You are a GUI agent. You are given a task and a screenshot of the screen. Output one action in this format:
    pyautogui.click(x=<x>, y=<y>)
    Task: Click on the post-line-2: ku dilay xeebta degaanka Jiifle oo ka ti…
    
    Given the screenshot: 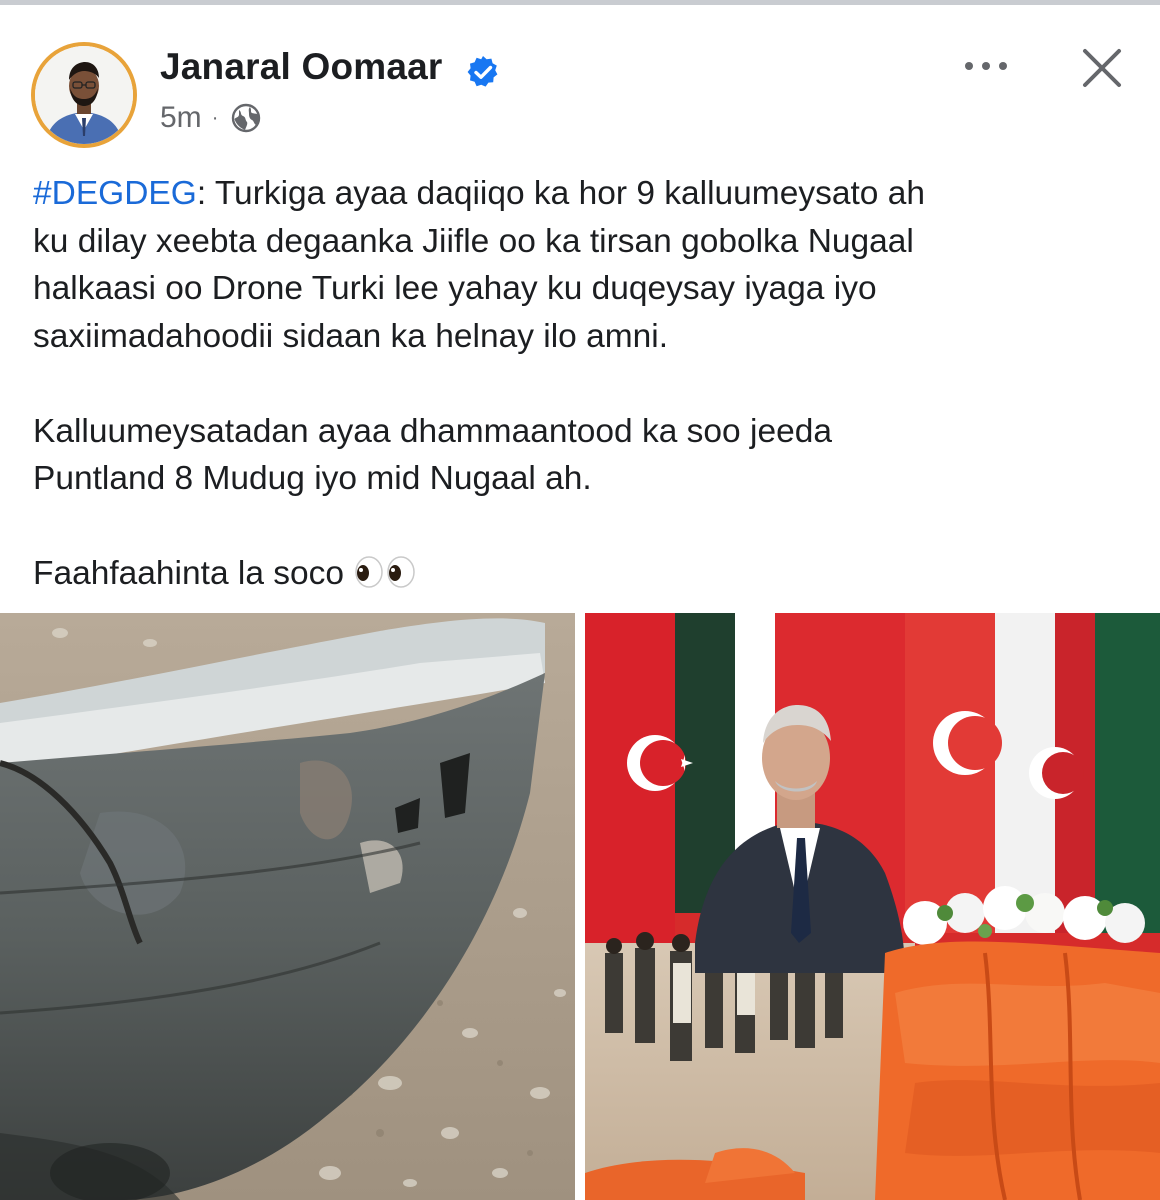 What is the action you would take?
    pyautogui.click(x=473, y=241)
    